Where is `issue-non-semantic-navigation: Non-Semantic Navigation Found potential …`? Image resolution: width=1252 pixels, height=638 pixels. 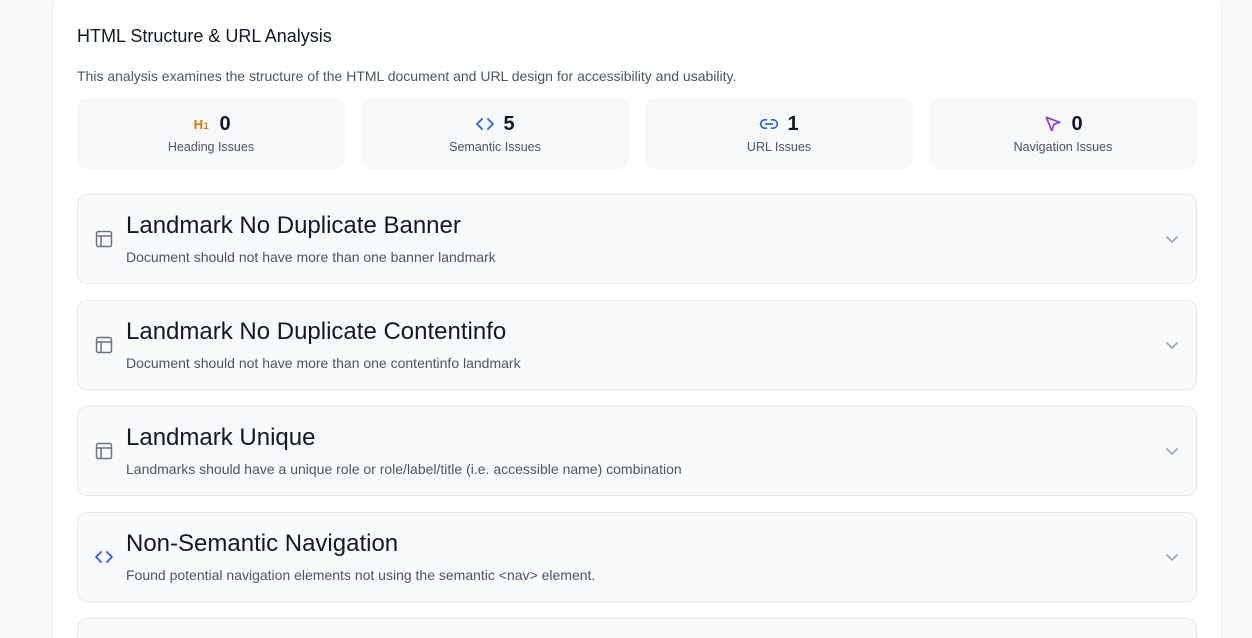 issue-non-semantic-navigation: Non-Semantic Navigation Found potential … is located at coordinates (637, 557).